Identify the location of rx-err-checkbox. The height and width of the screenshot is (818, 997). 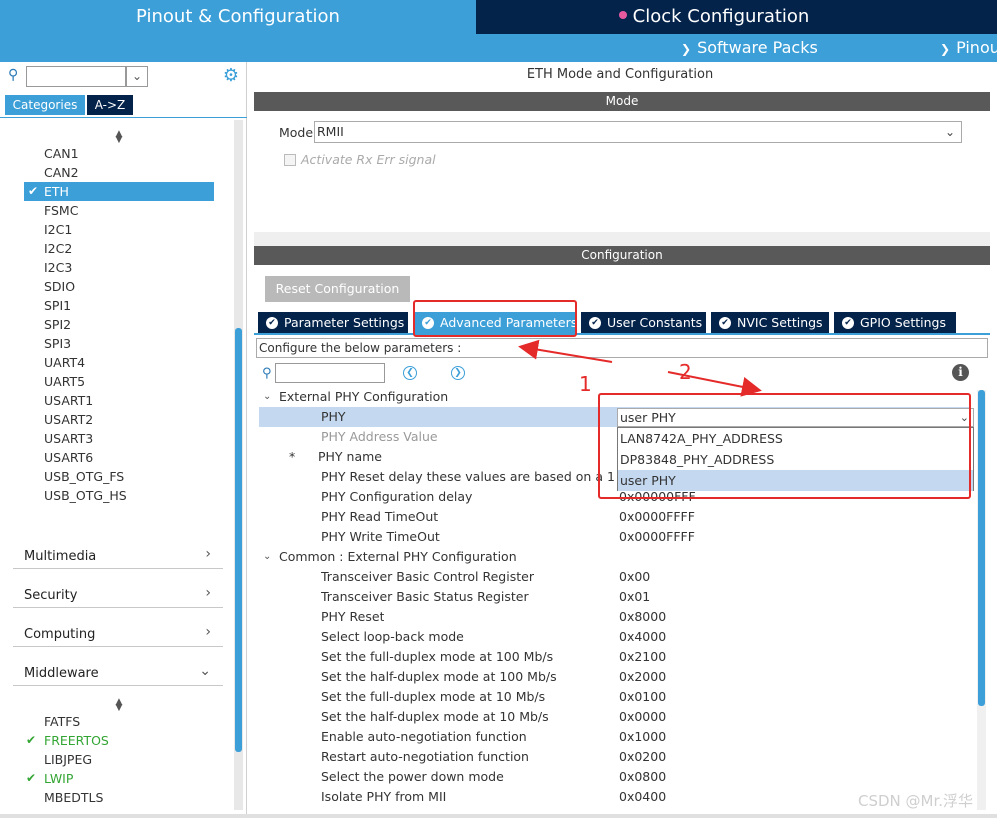
(290, 160).